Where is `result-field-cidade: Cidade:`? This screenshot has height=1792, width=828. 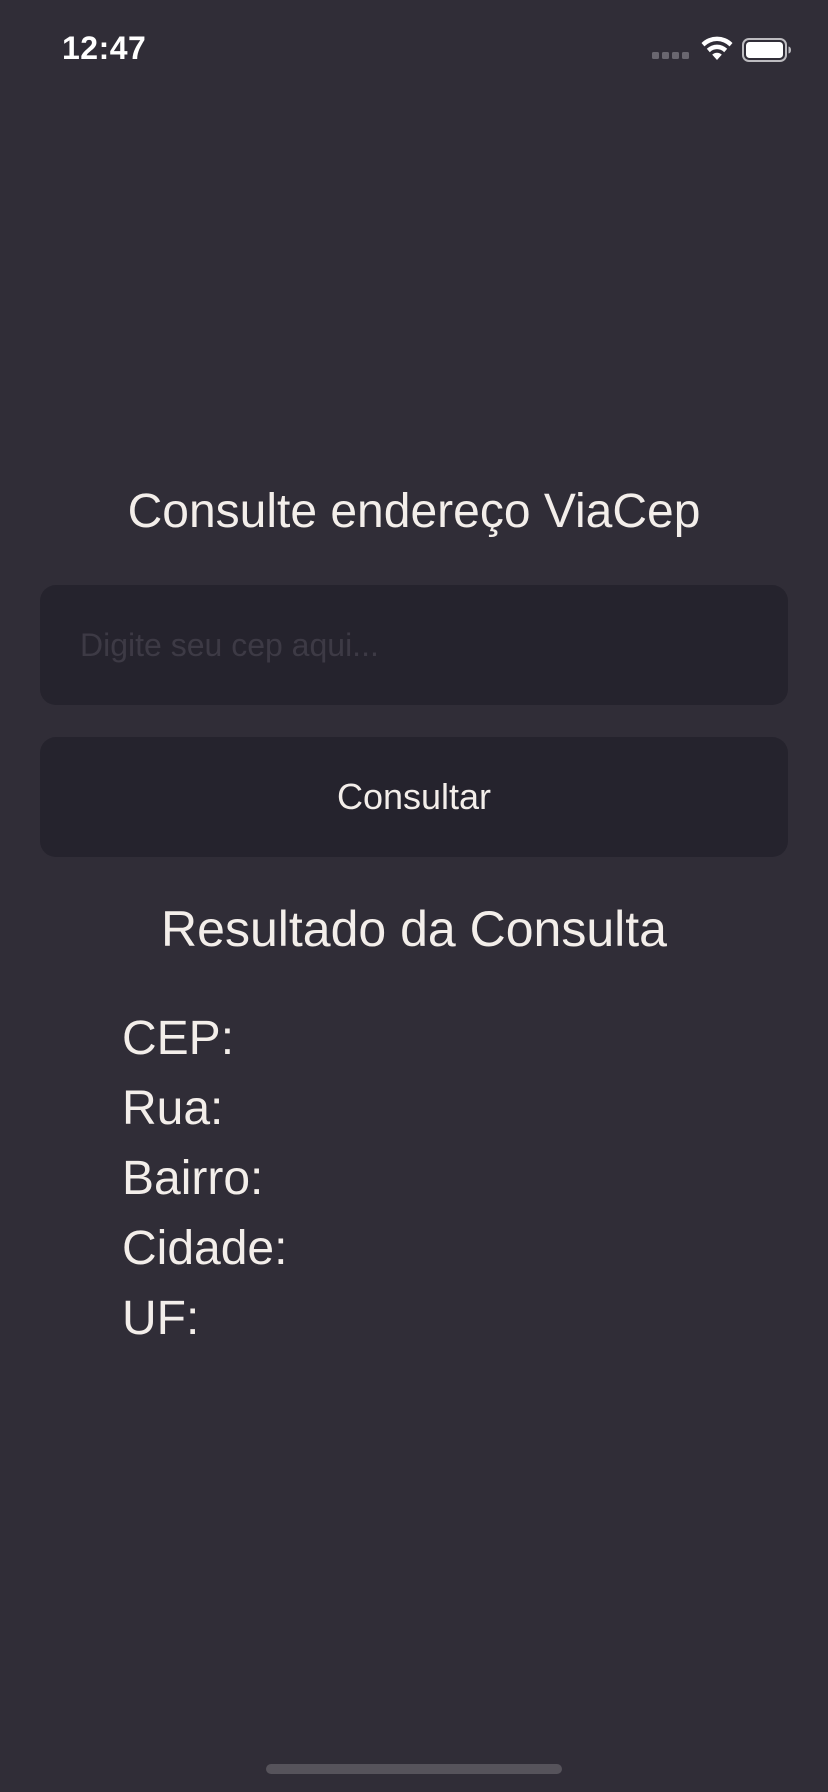
result-field-cidade: Cidade: is located at coordinates (205, 1248).